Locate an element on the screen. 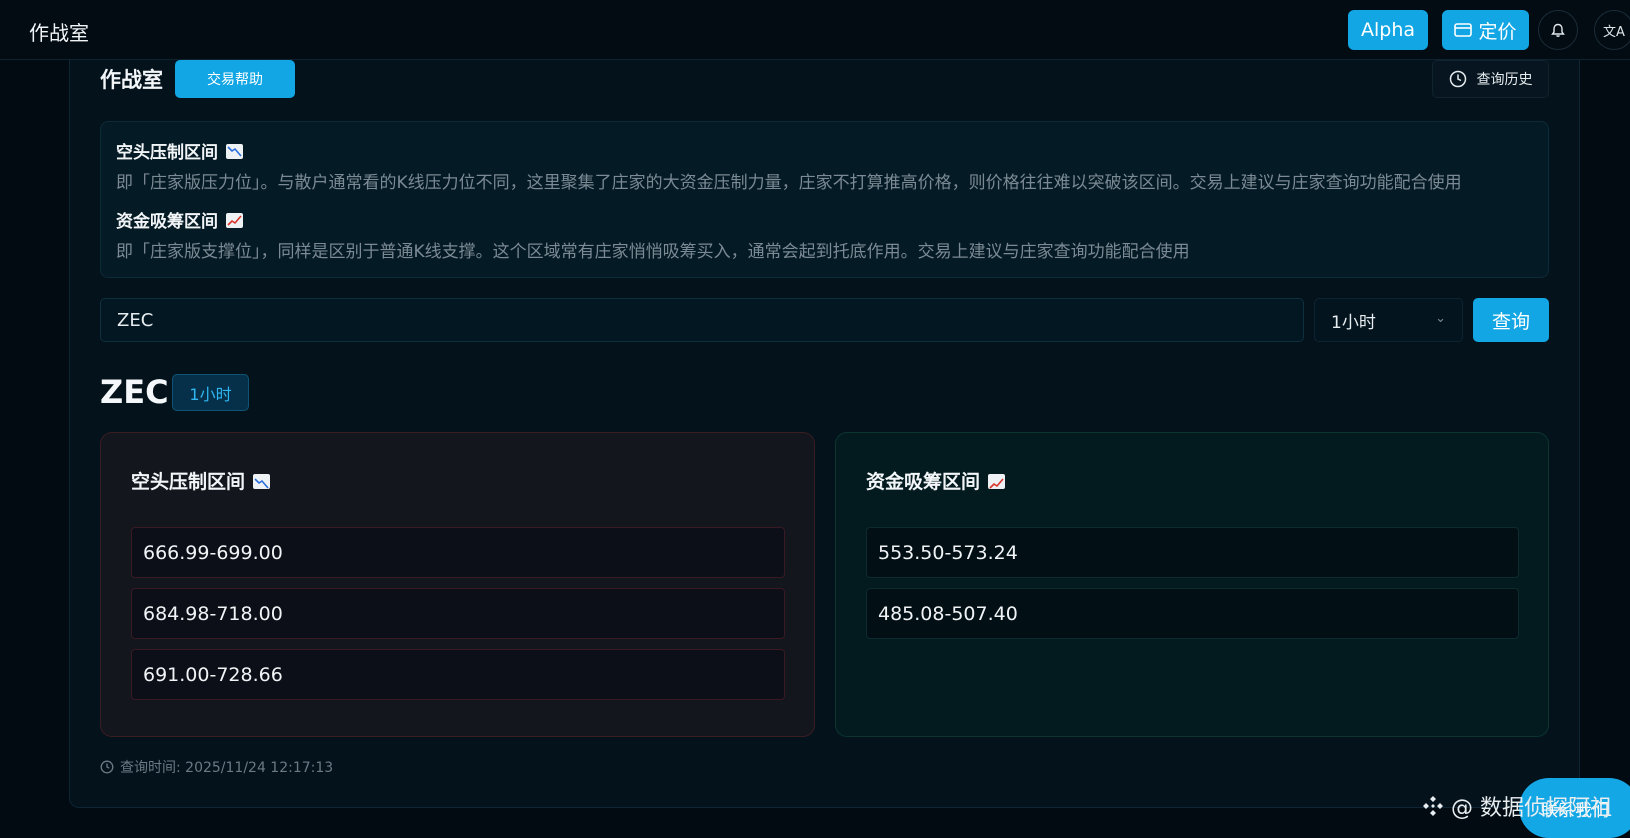 The width and height of the screenshot is (1630, 838). query-timestamp: 查询时间: 2025/11/24 12:17:13 is located at coordinates (216, 767).